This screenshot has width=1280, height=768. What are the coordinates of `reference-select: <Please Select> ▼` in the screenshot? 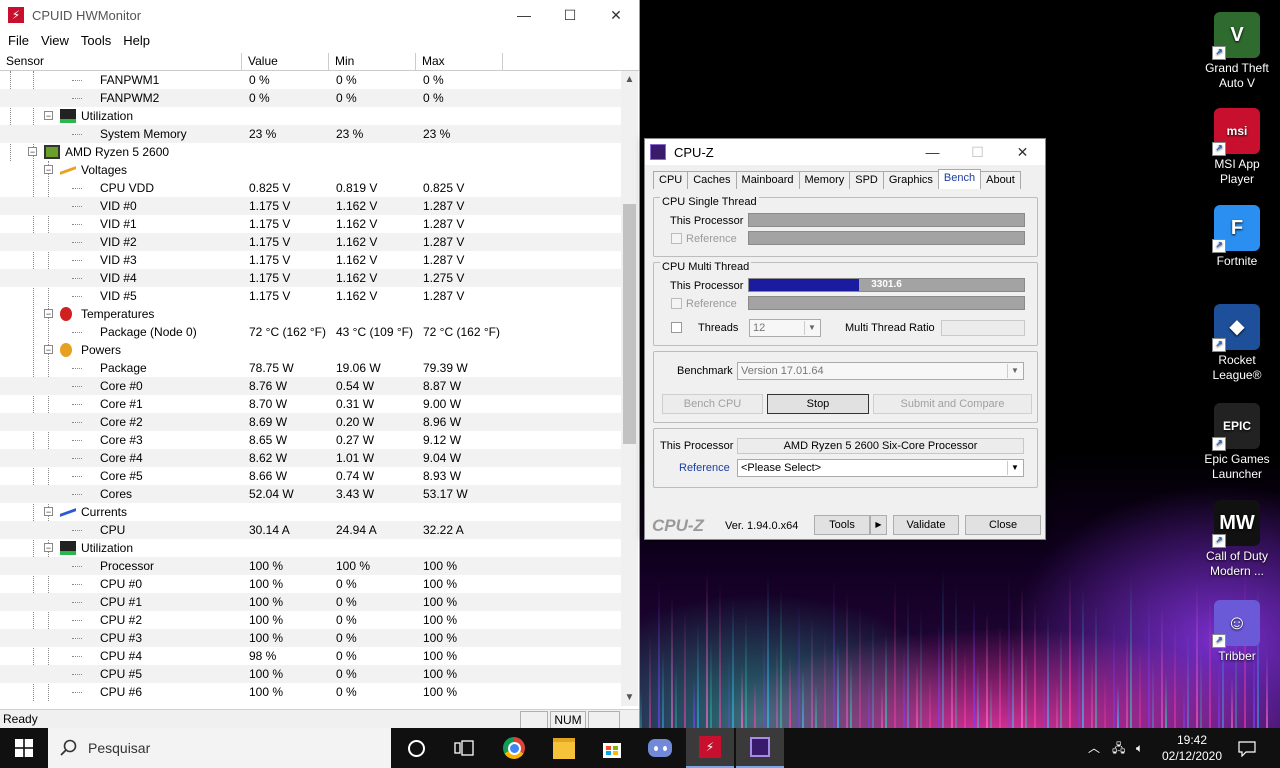 It's located at (880, 468).